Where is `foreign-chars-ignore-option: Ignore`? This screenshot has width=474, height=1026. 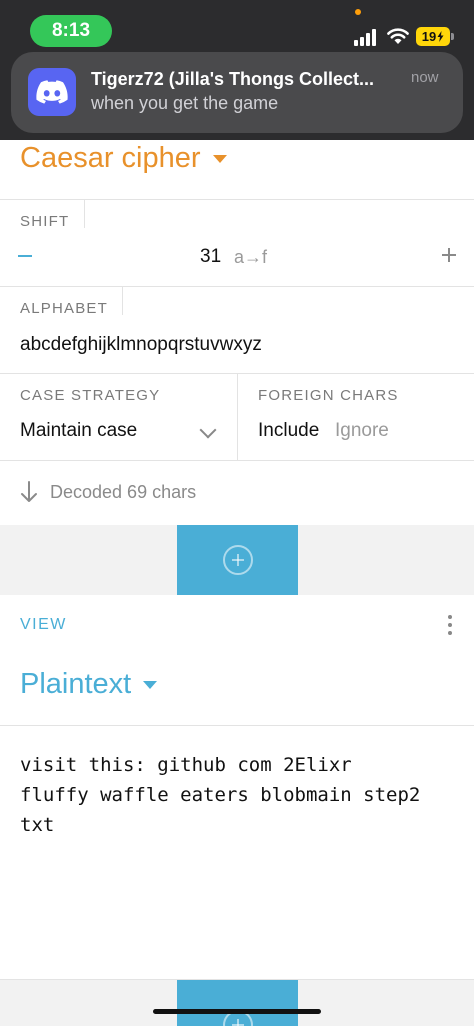
foreign-chars-ignore-option: Ignore is located at coordinates (362, 431).